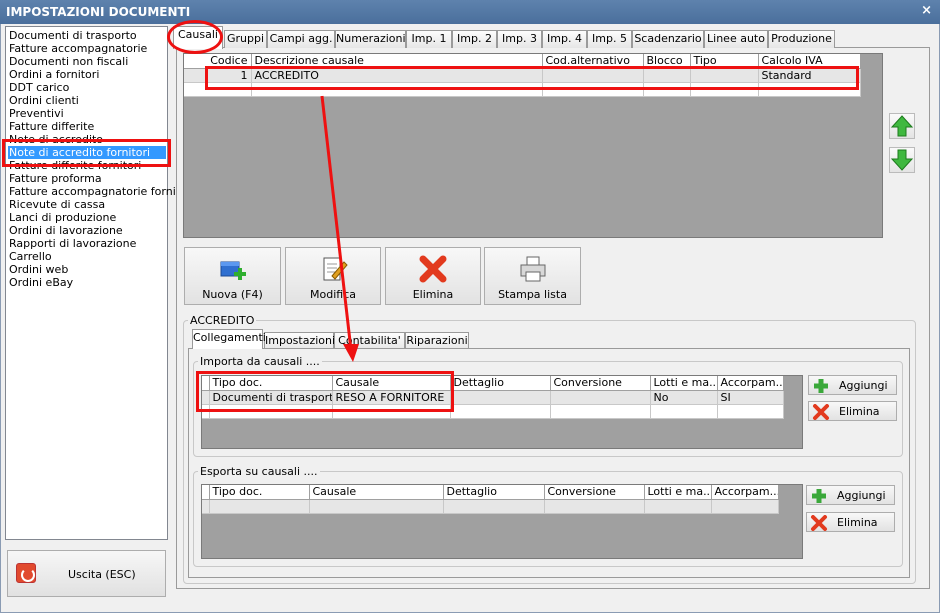 This screenshot has width=940, height=613. What do you see at coordinates (532, 78) in the screenshot?
I see `annotation-highlight-causale-row` at bounding box center [532, 78].